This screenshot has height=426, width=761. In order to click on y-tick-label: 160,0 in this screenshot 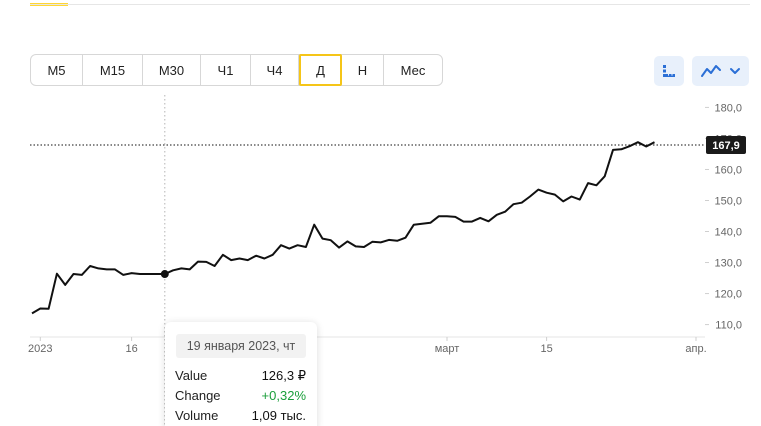, I will do `click(728, 170)`.